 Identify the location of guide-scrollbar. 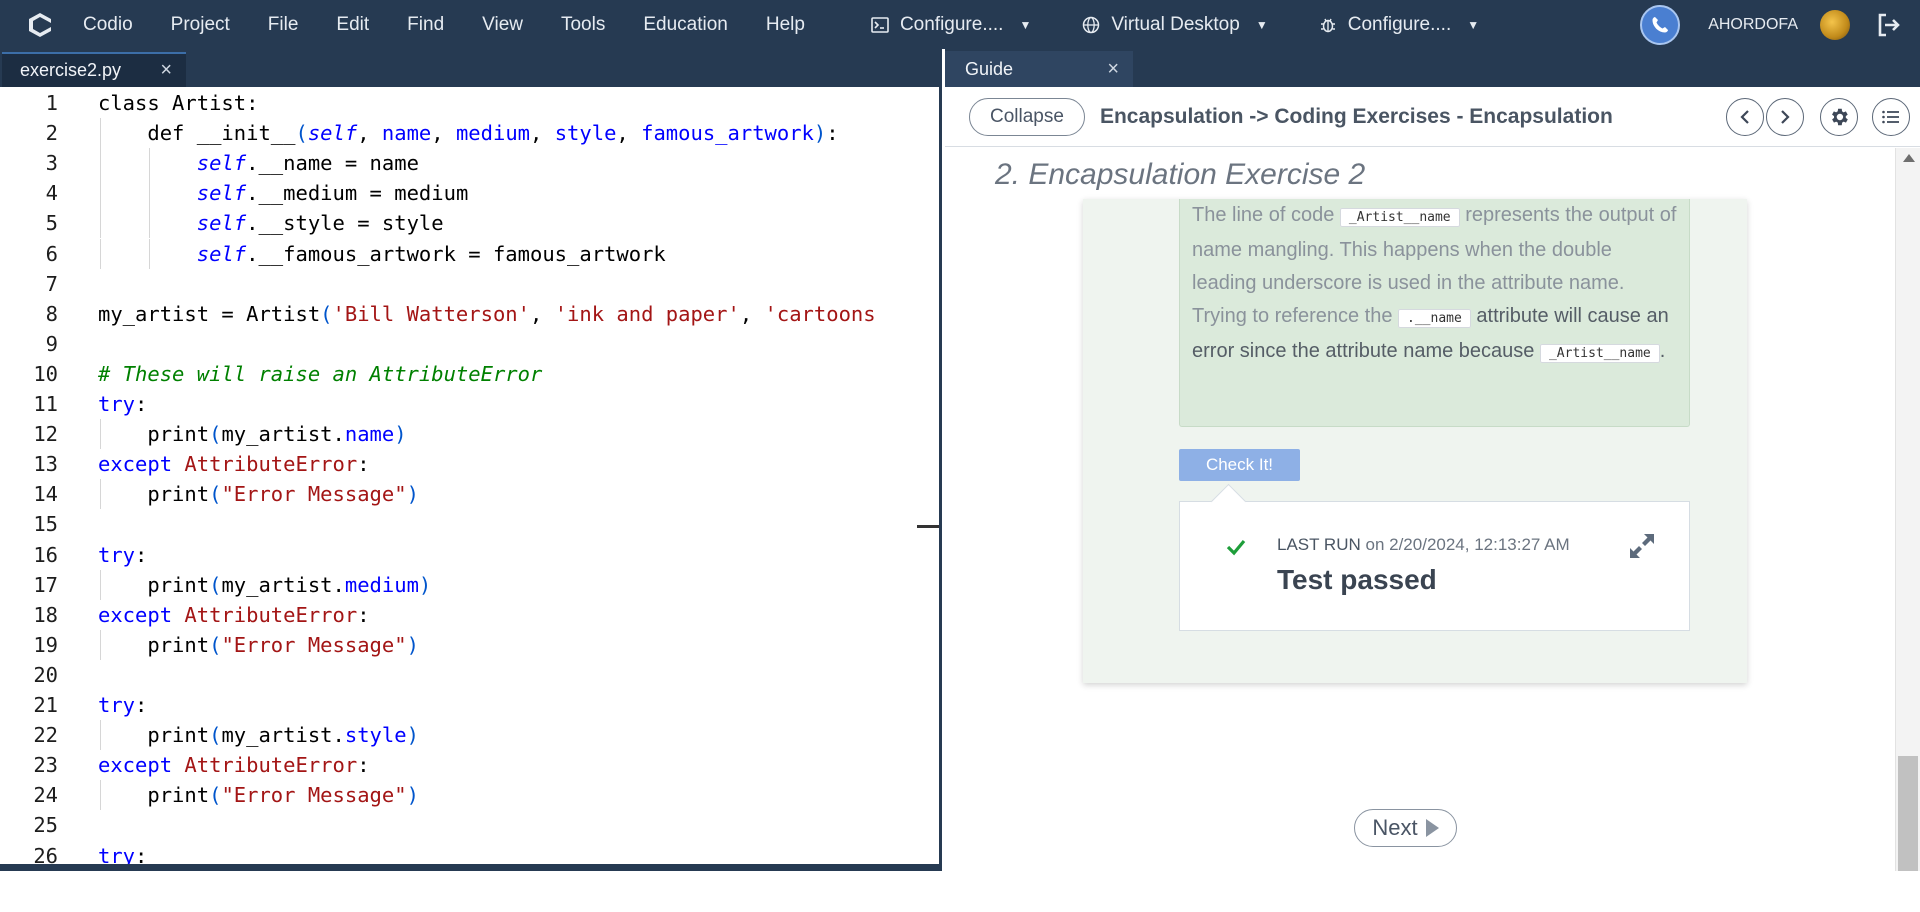
(1907, 509).